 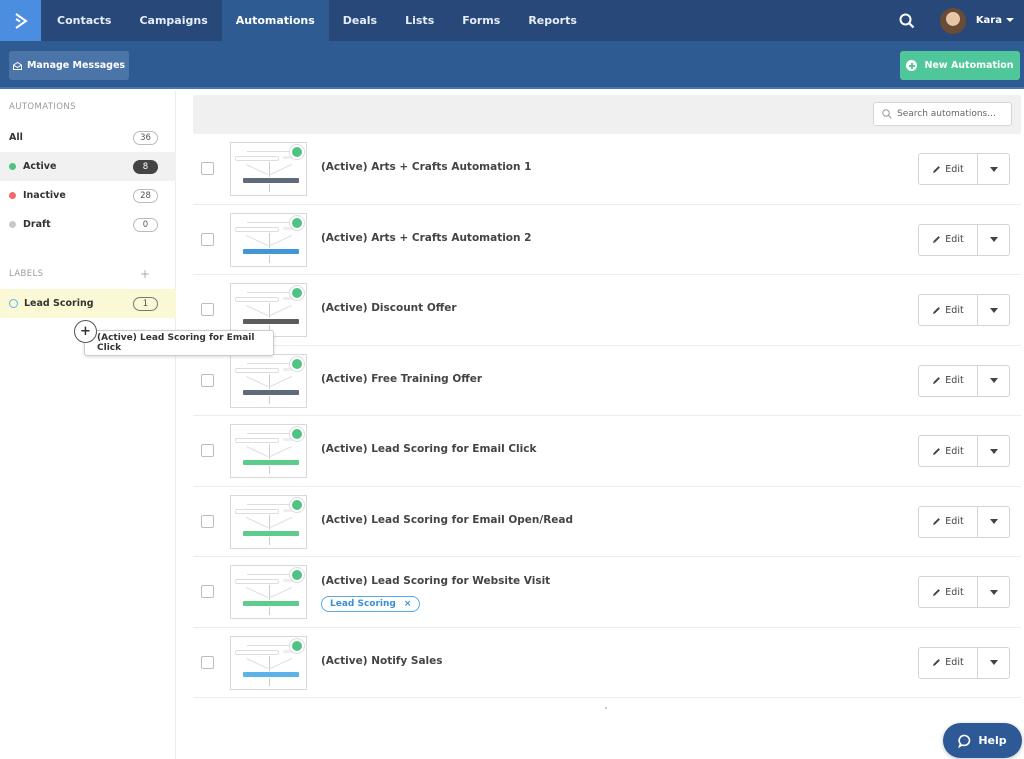 What do you see at coordinates (389, 308) in the screenshot?
I see `automation-title: (Active) Discount Offer` at bounding box center [389, 308].